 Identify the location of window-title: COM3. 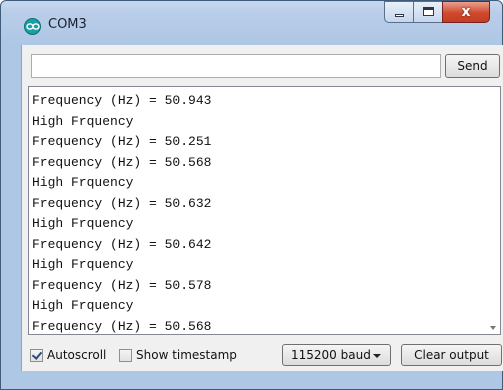
(67, 24).